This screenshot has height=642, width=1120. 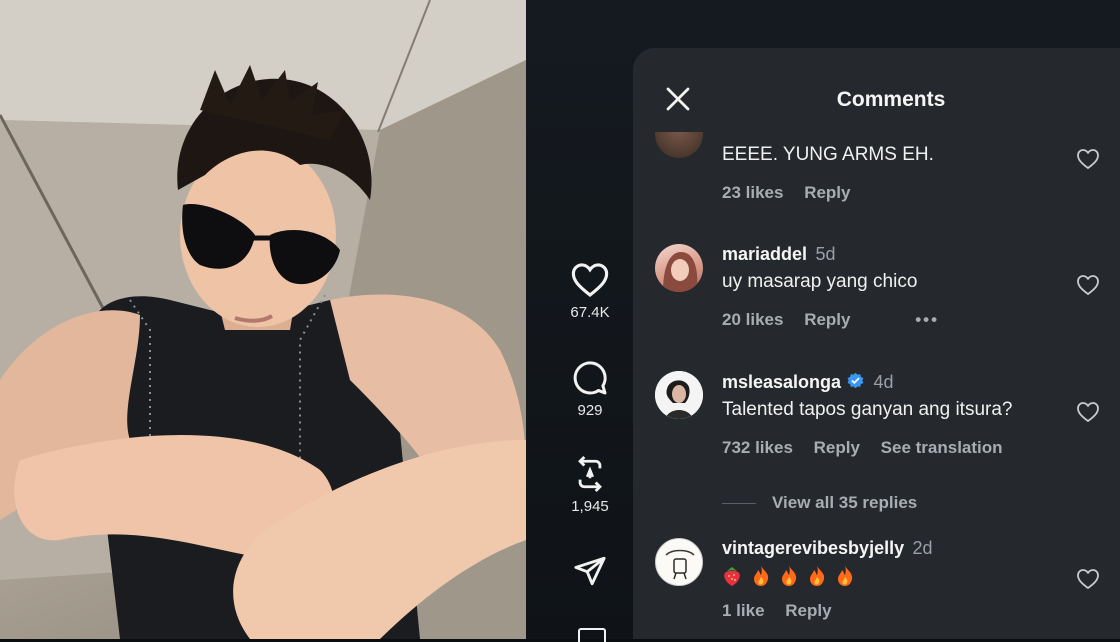 I want to click on repost-count: 1,945, so click(x=590, y=506).